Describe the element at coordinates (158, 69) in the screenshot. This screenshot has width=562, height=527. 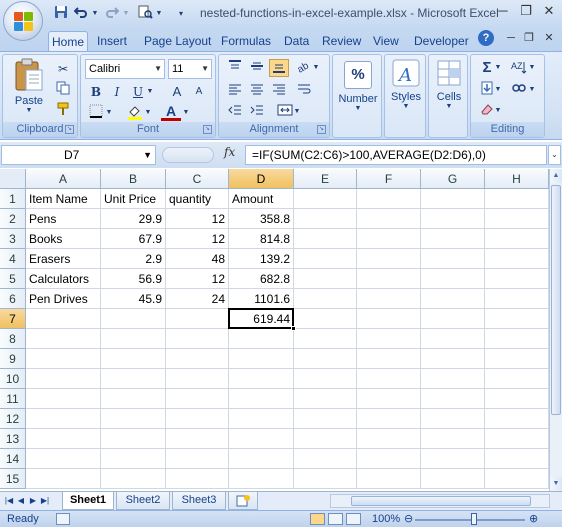
I see `font-name-dropdown-icon: ▼` at that location.